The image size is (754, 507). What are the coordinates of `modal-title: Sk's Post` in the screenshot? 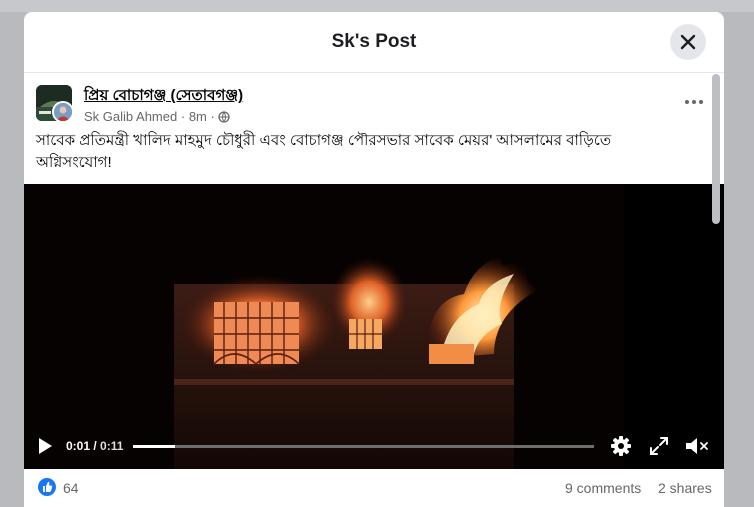 It's located at (374, 41).